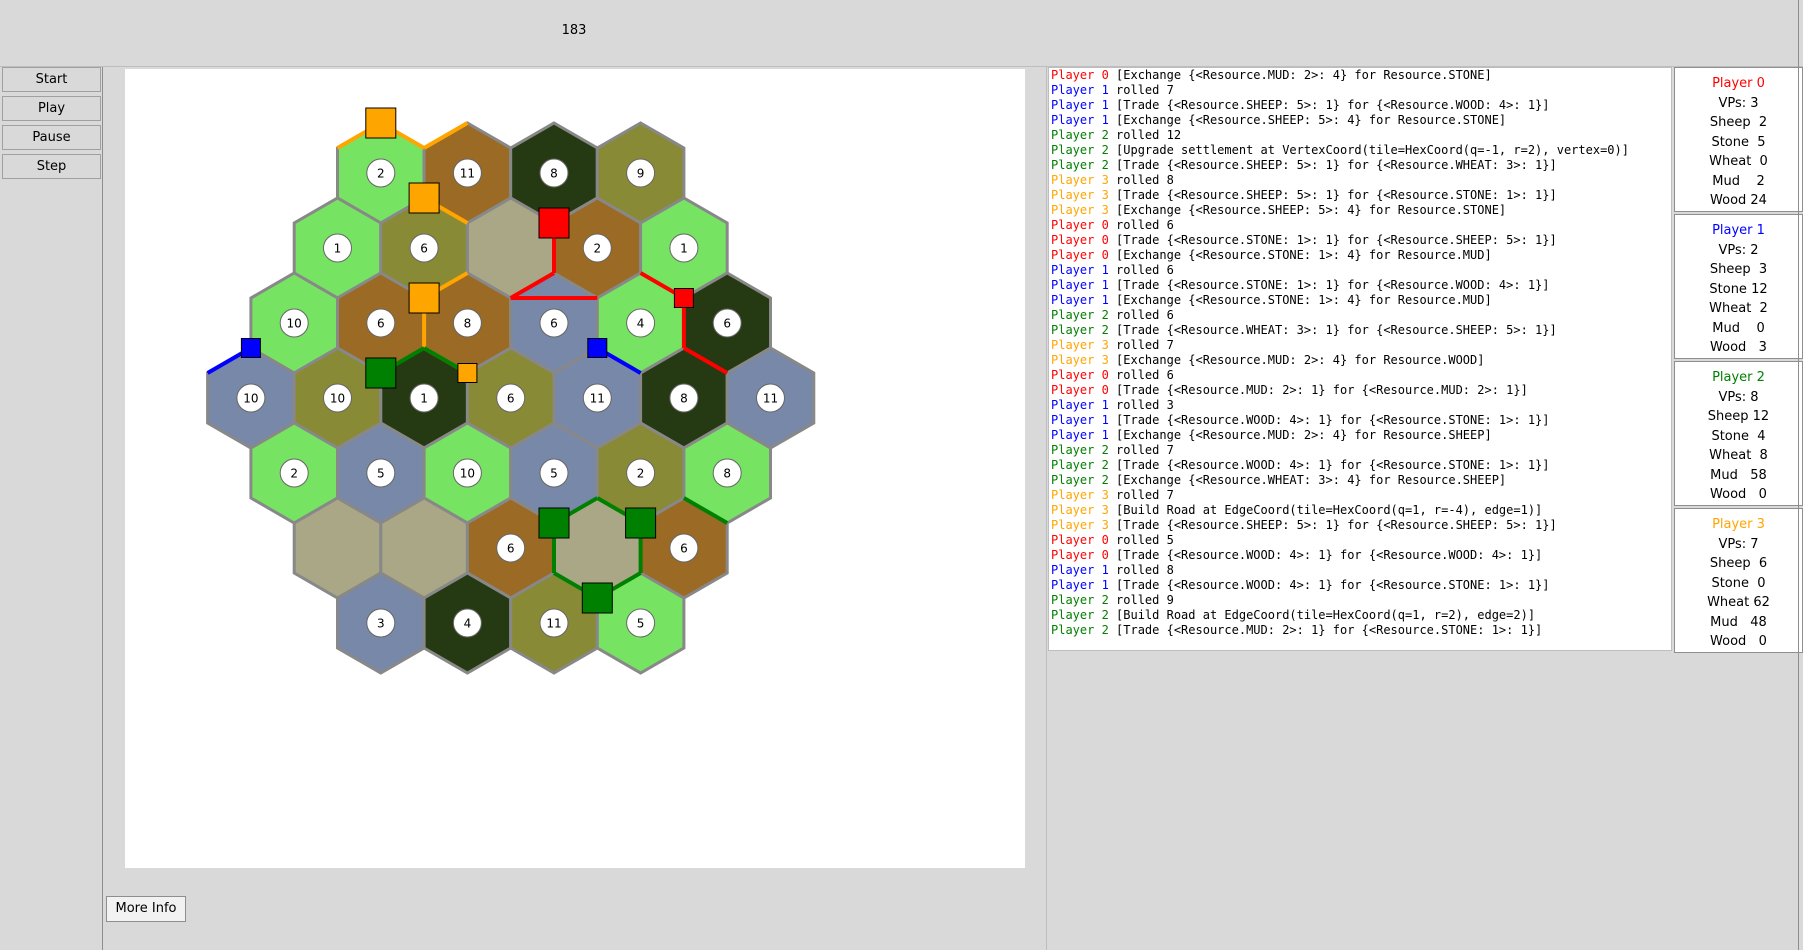 This screenshot has width=1803, height=950. I want to click on player-stat: Stone 4, so click(1738, 436).